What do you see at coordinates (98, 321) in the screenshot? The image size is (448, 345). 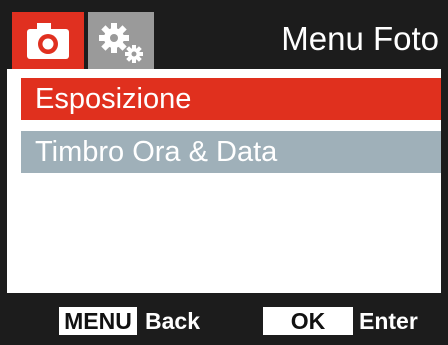 I see `menu-key: MENU` at bounding box center [98, 321].